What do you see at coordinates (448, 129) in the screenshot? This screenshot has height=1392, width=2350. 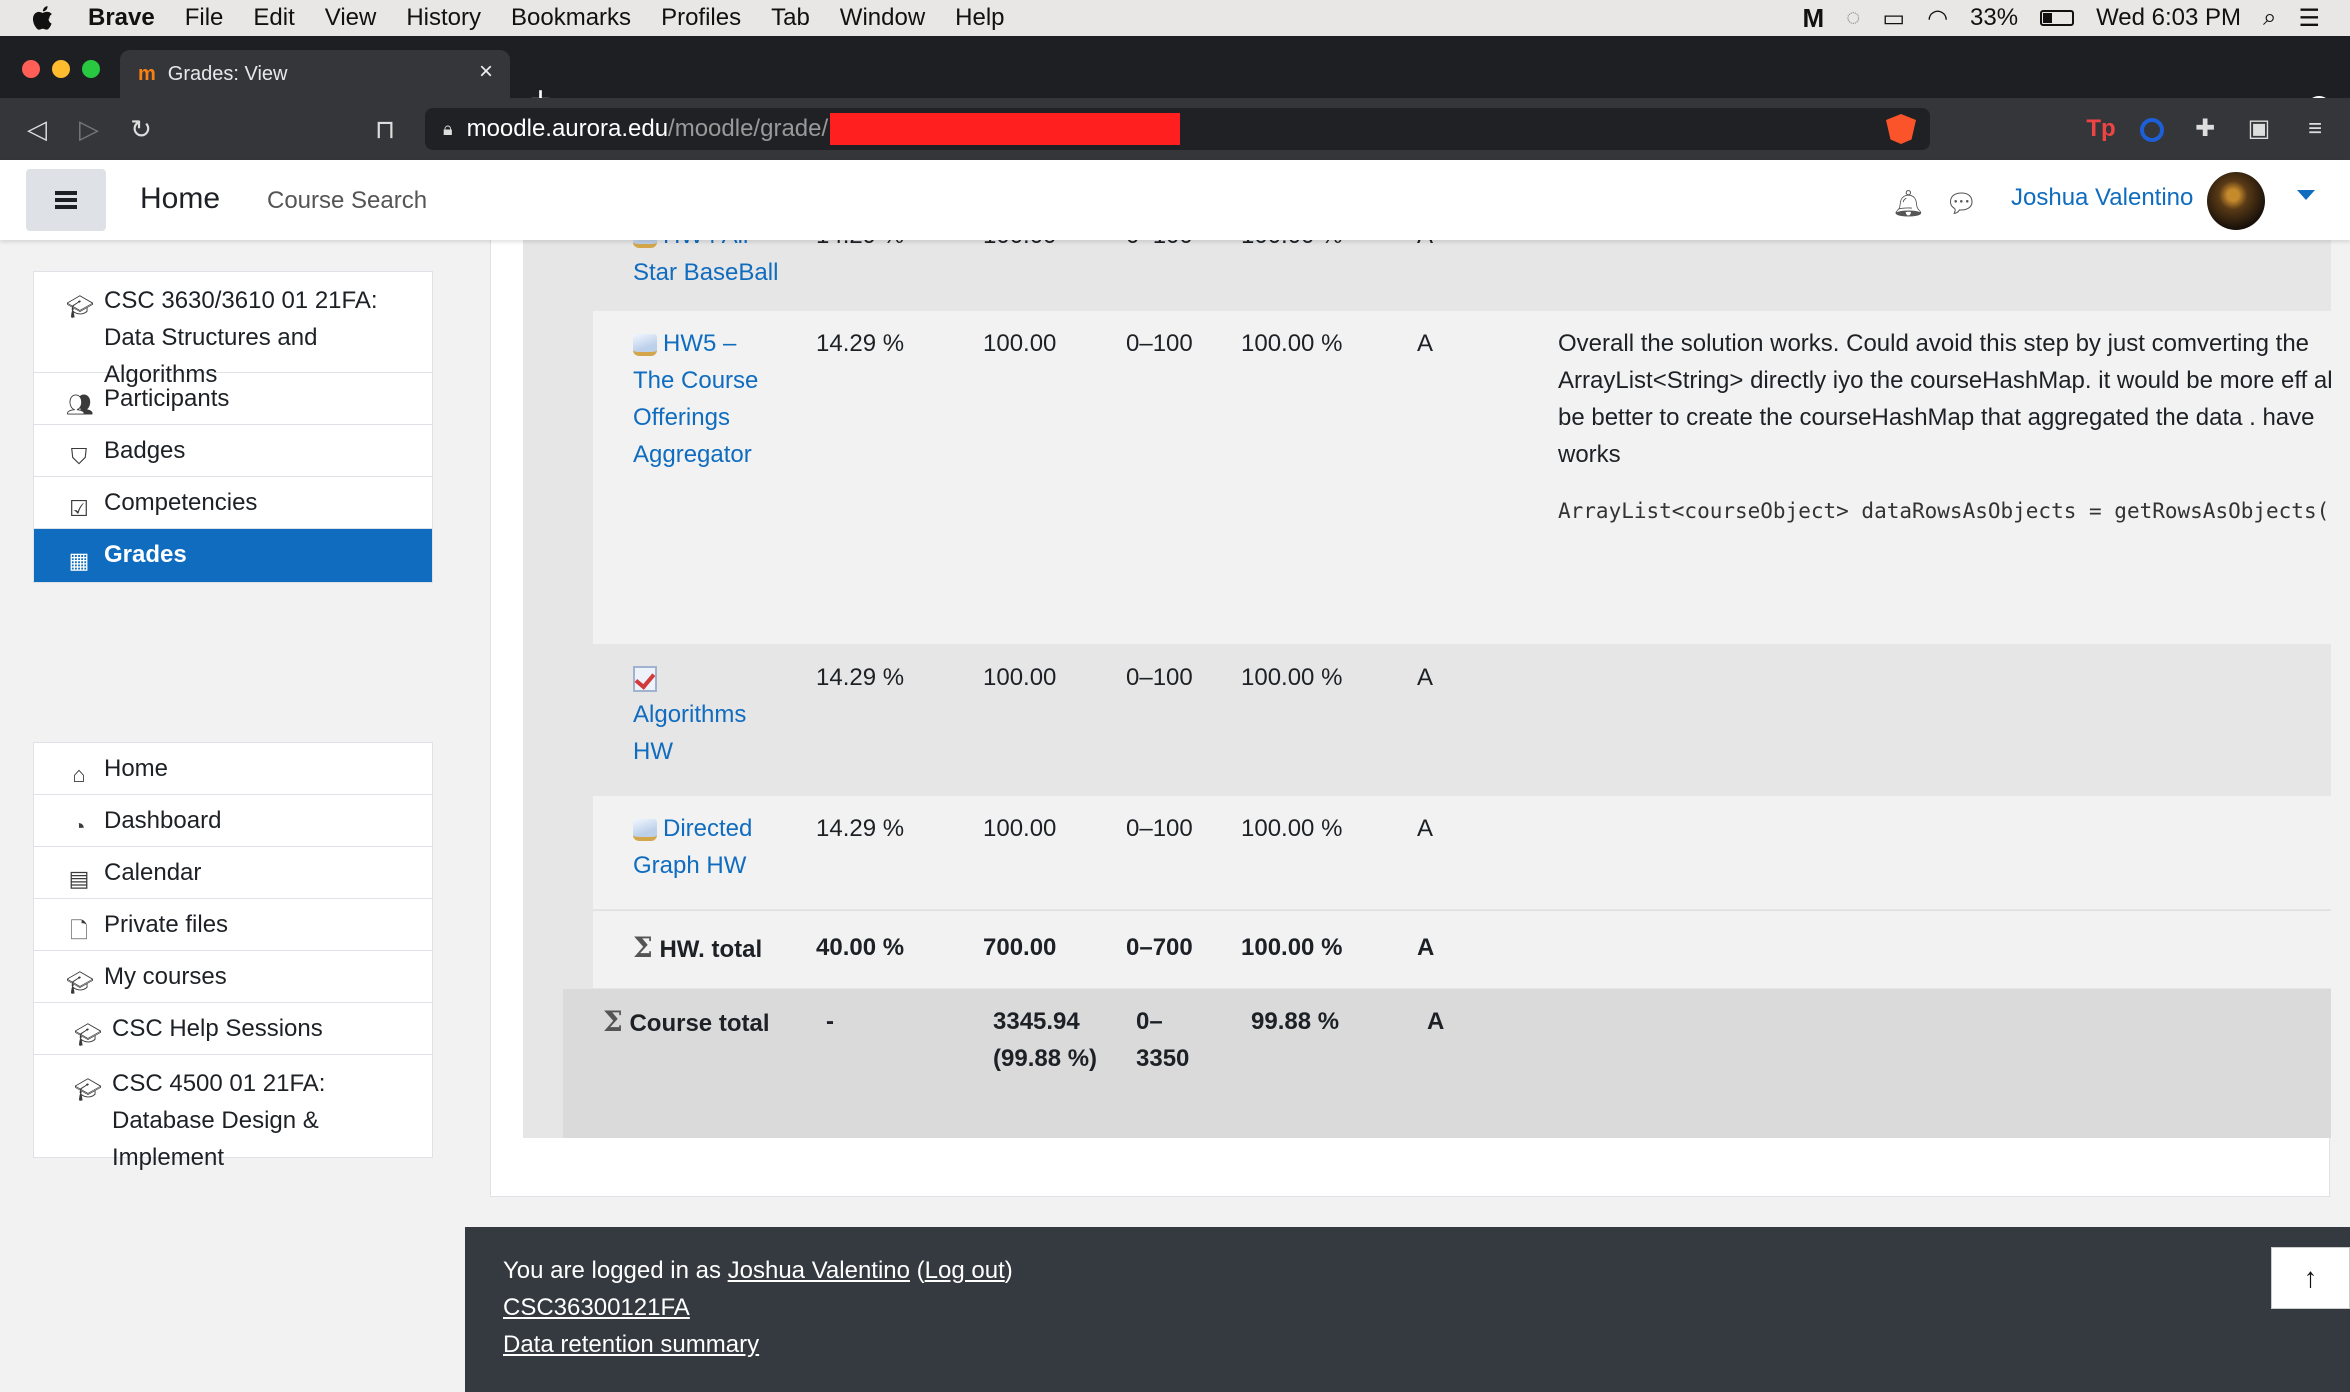 I see `lock-icon: 🔒︎` at bounding box center [448, 129].